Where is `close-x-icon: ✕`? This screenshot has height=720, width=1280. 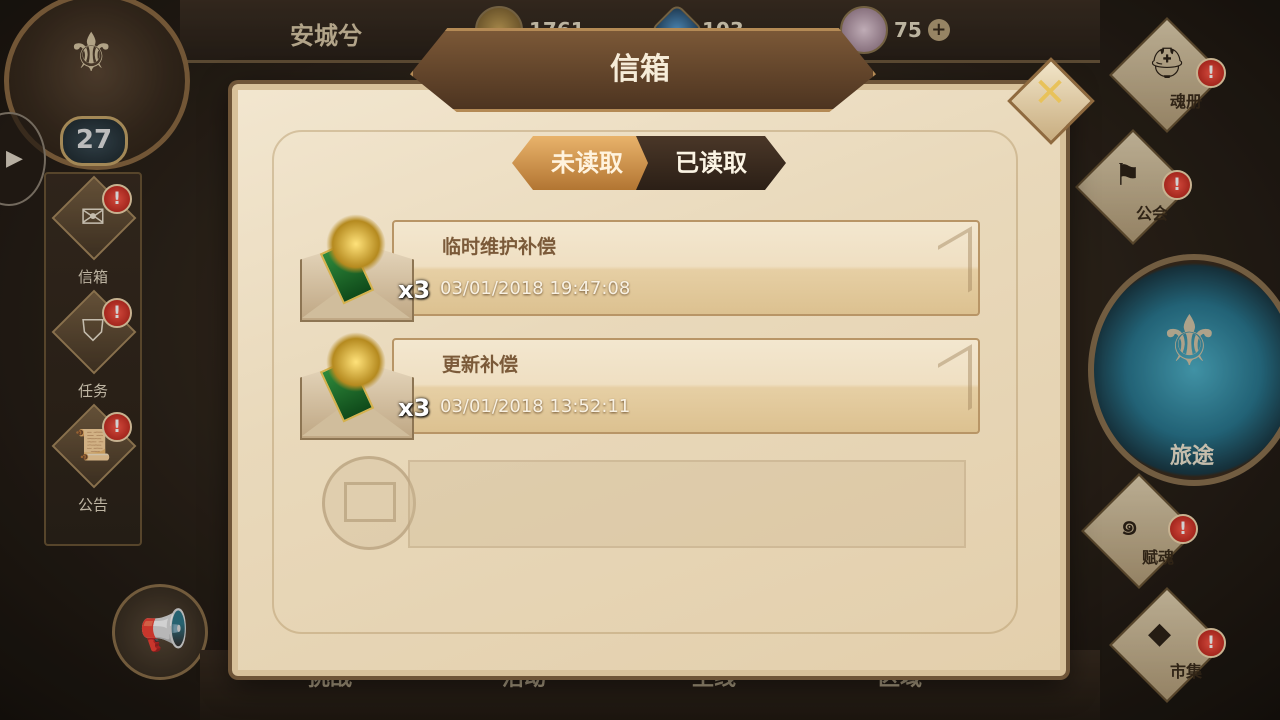
close-x-icon: ✕ is located at coordinates (1050, 93).